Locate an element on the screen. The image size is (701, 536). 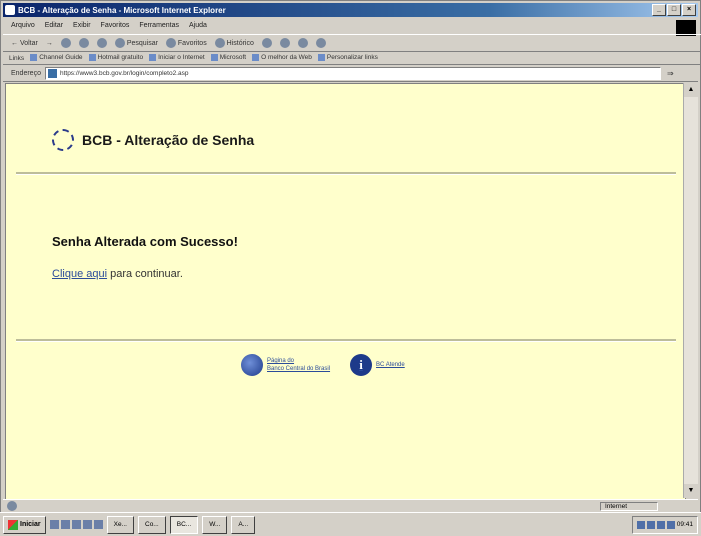
forward-button: → is located at coordinates (49, 43).